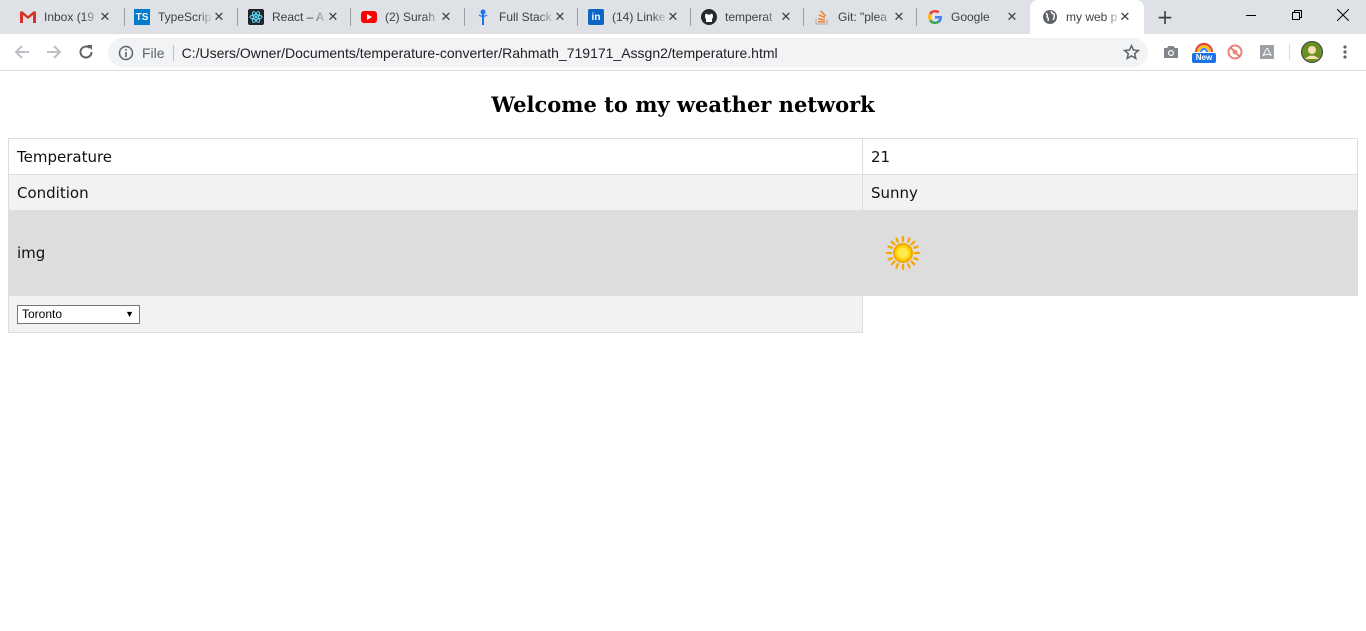 Image resolution: width=1366 pixels, height=631 pixels. I want to click on dropdown-arrow-icon: ▼, so click(129, 313).